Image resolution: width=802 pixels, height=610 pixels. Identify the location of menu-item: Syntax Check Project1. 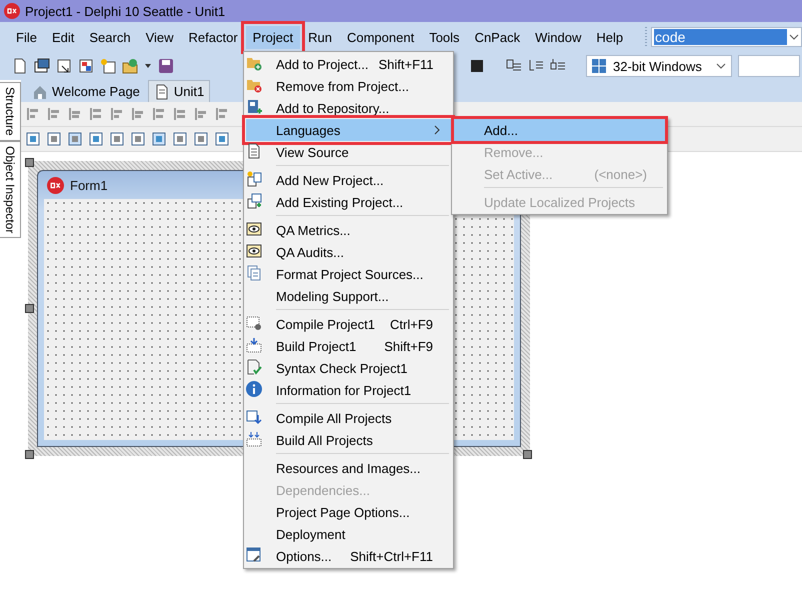
(348, 368).